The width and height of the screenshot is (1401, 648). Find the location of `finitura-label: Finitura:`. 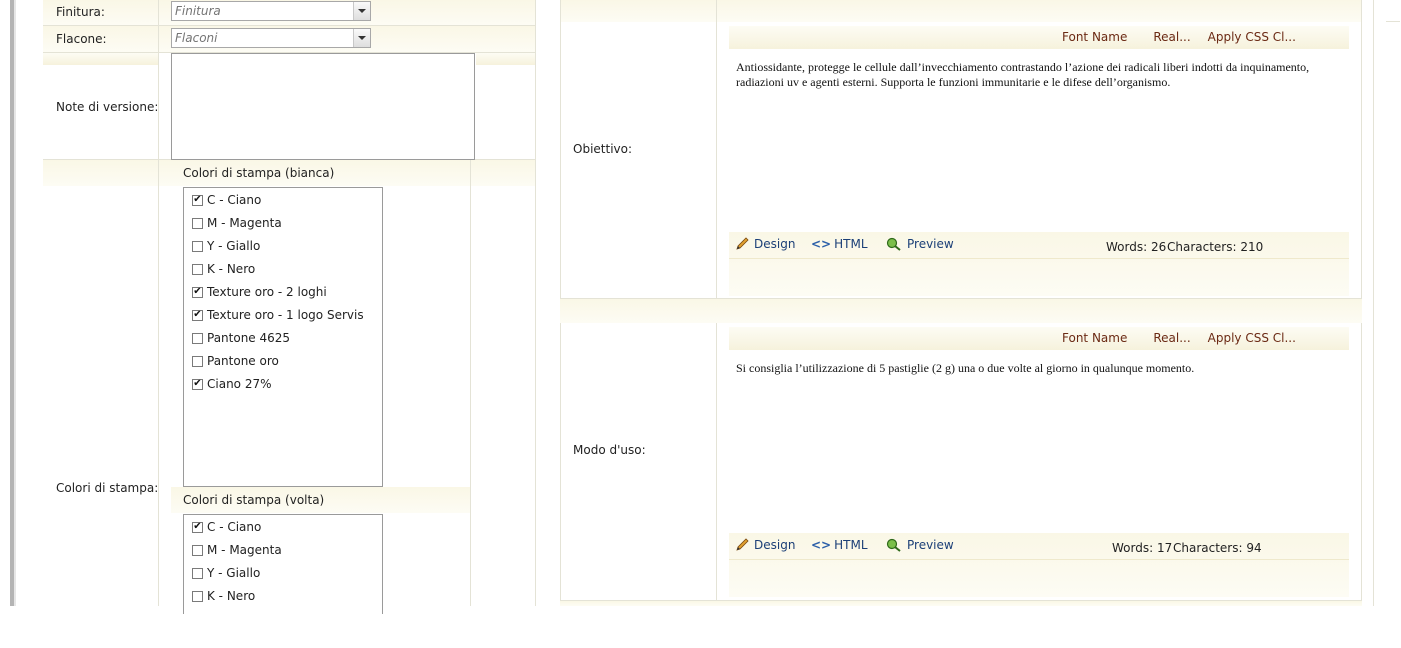

finitura-label: Finitura: is located at coordinates (80, 12).